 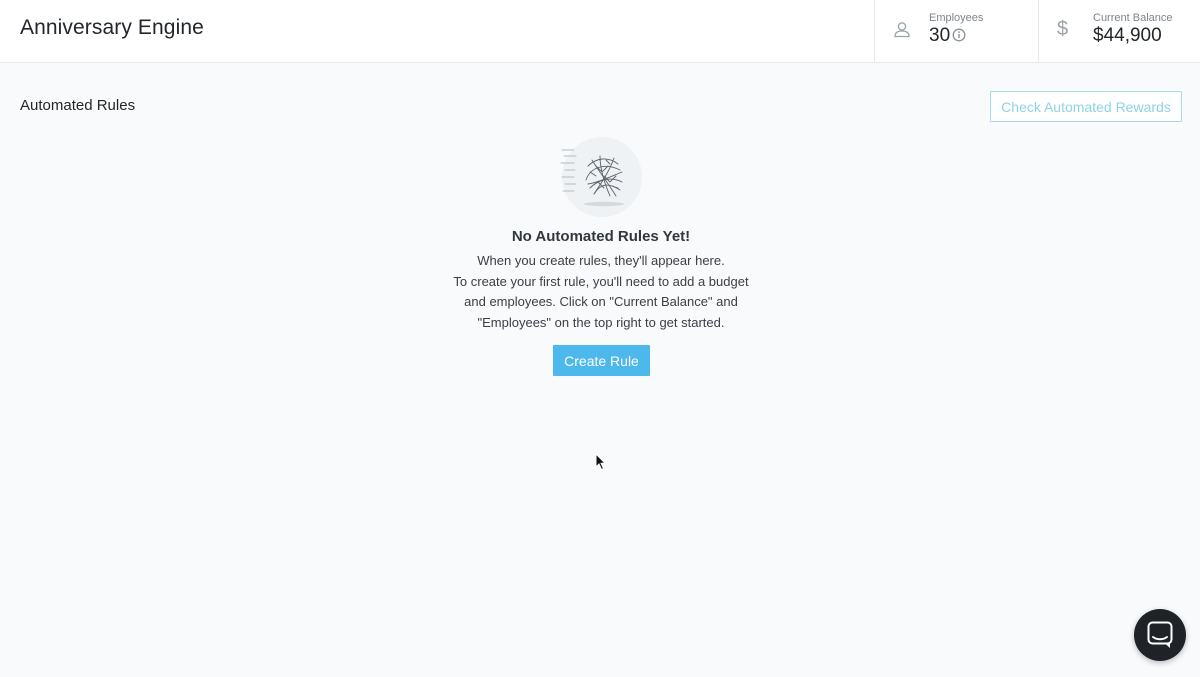 I want to click on current-balance-stat: $ Current Balance $44,900, so click(x=1119, y=31).